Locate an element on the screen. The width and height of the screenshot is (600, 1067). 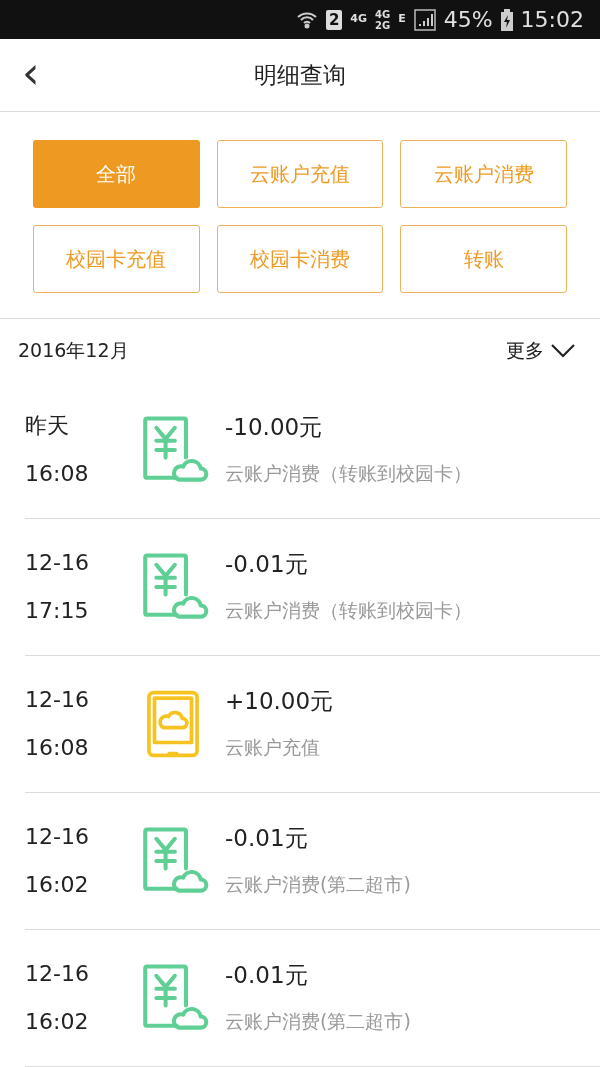
record-amount: +10.00元 is located at coordinates (279, 701).